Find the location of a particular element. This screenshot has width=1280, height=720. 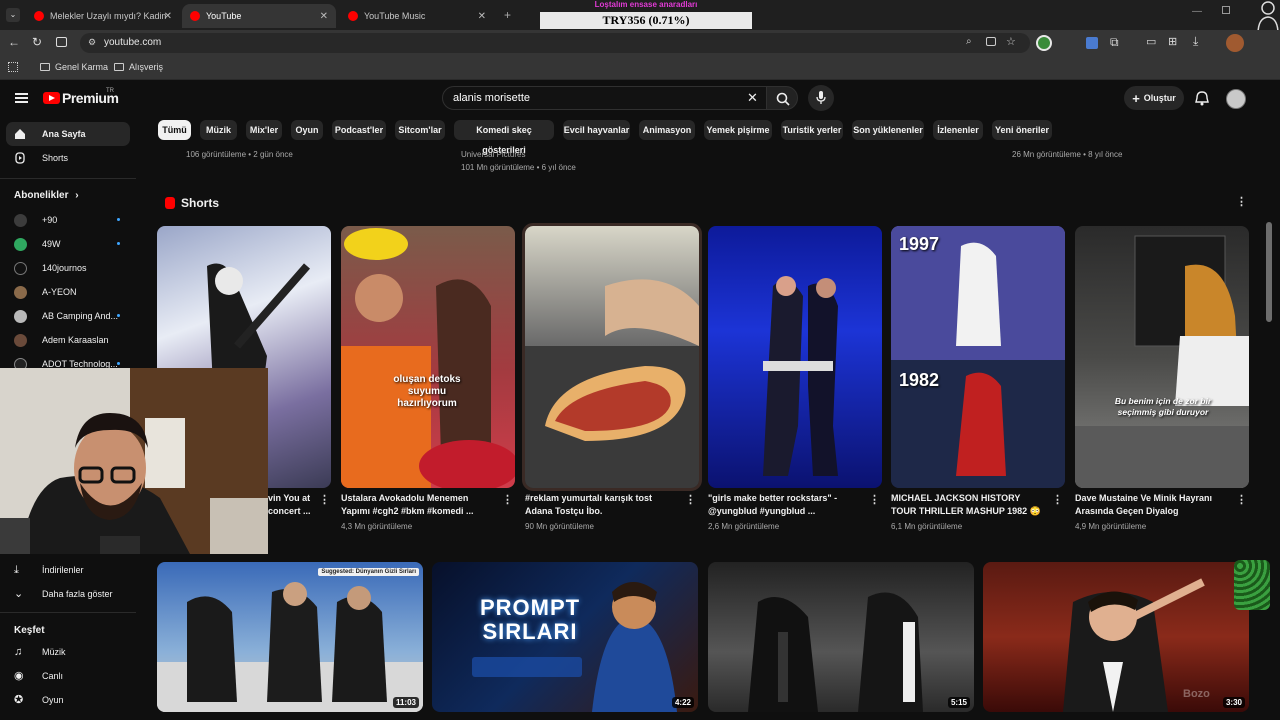

apps-grid-icon is located at coordinates (13, 67).